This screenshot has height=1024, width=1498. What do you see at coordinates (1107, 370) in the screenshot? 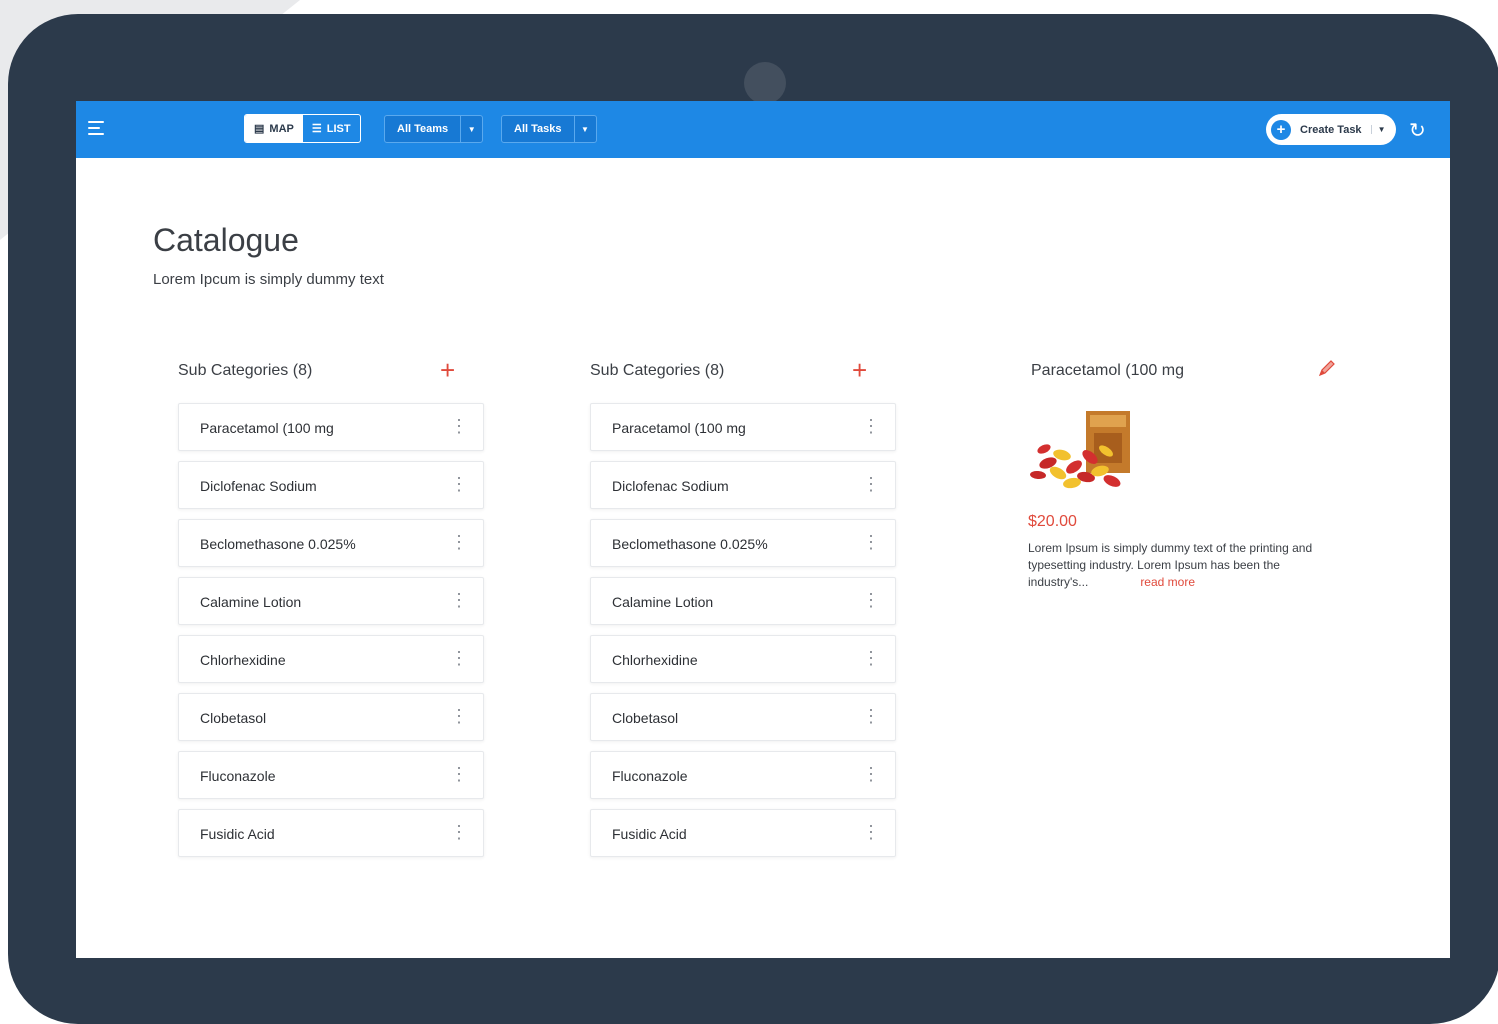
I see `product-title: Paracetamol (100 mg` at bounding box center [1107, 370].